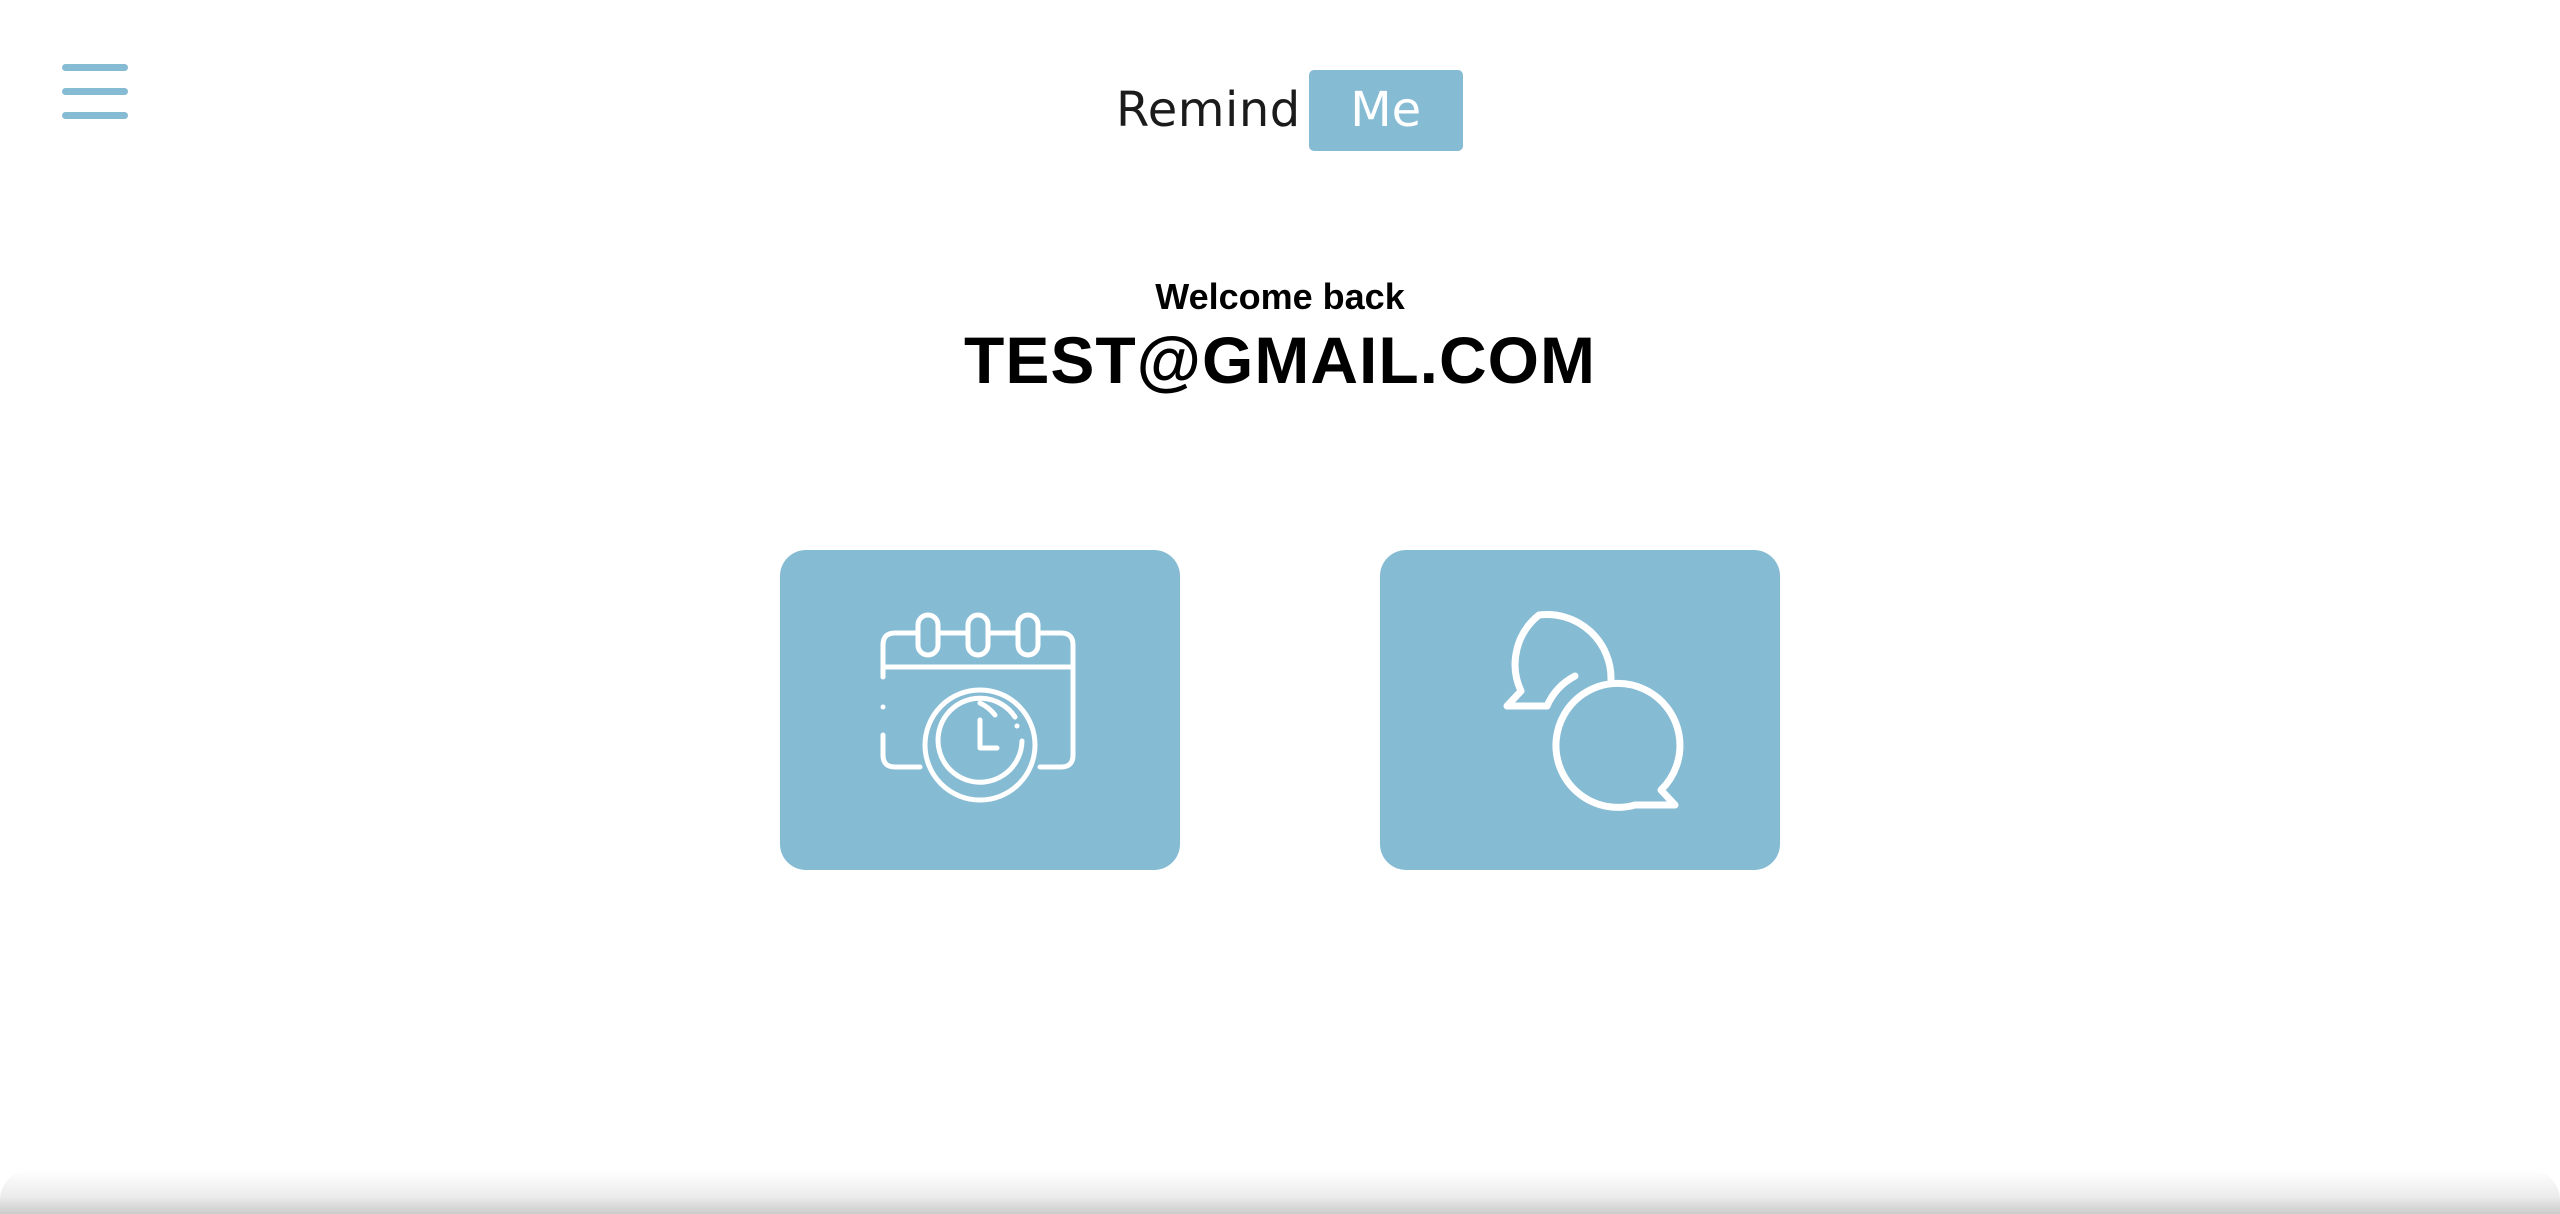 Image resolution: width=2560 pixels, height=1214 pixels. I want to click on logo-word: Remind, so click(1208, 110).